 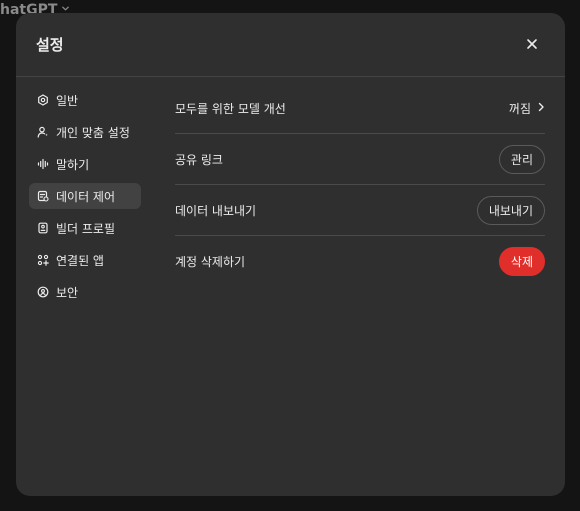 What do you see at coordinates (67, 292) in the screenshot?
I see `sidebar-item-label: 보안` at bounding box center [67, 292].